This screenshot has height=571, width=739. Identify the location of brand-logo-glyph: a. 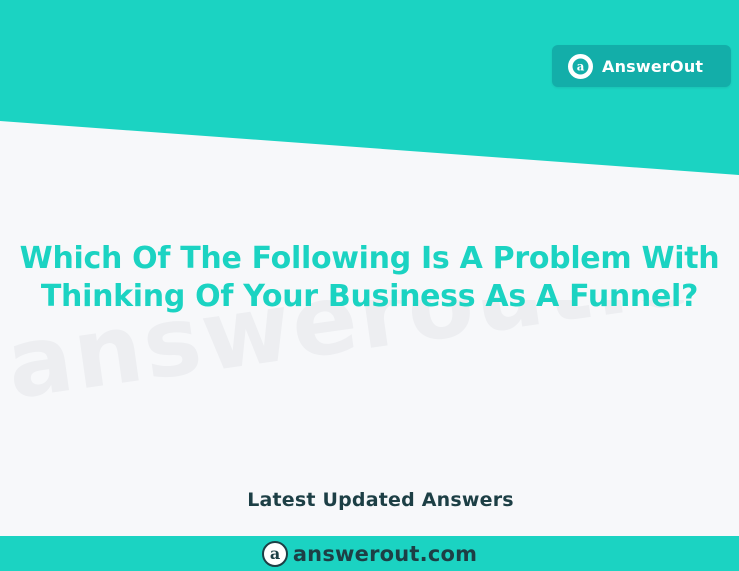
(581, 66).